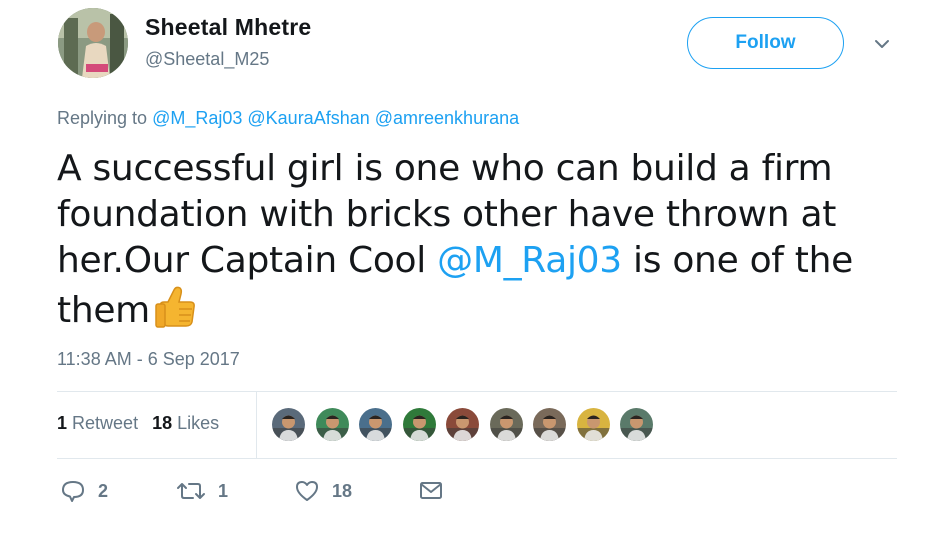  What do you see at coordinates (176, 307) in the screenshot?
I see `thumbs-up-icon` at bounding box center [176, 307].